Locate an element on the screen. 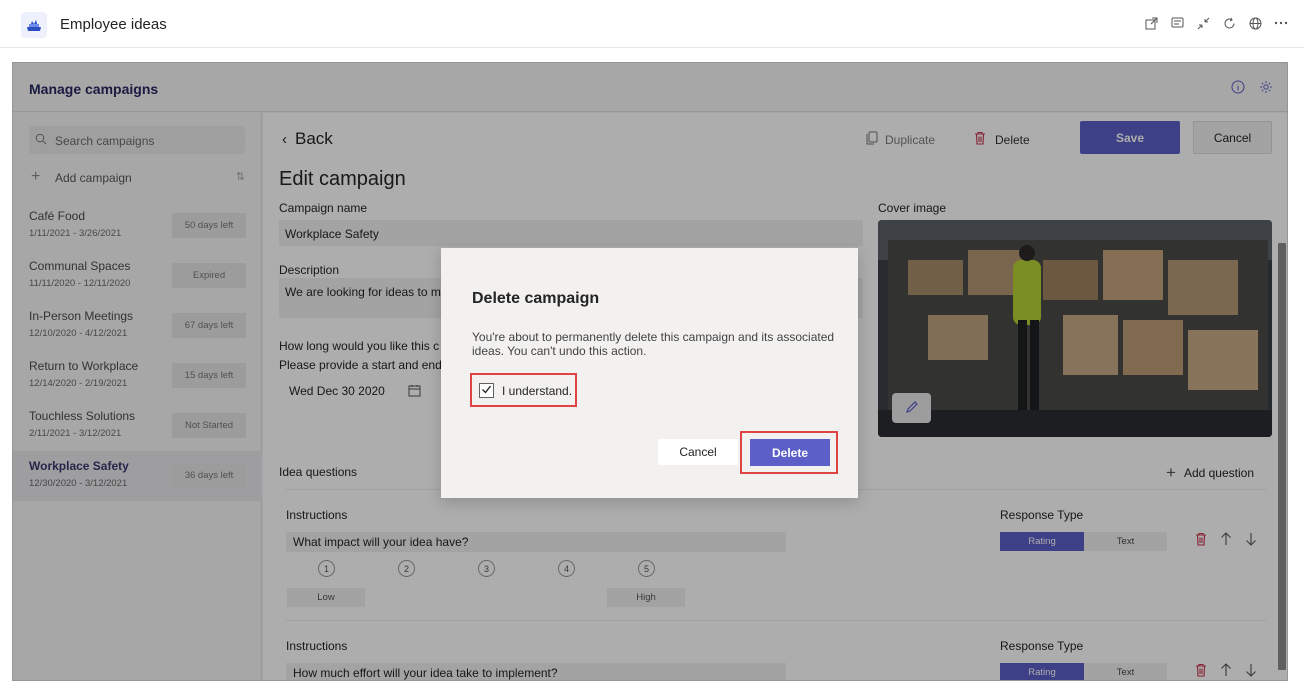  app-title: Employee ideas is located at coordinates (113, 24).